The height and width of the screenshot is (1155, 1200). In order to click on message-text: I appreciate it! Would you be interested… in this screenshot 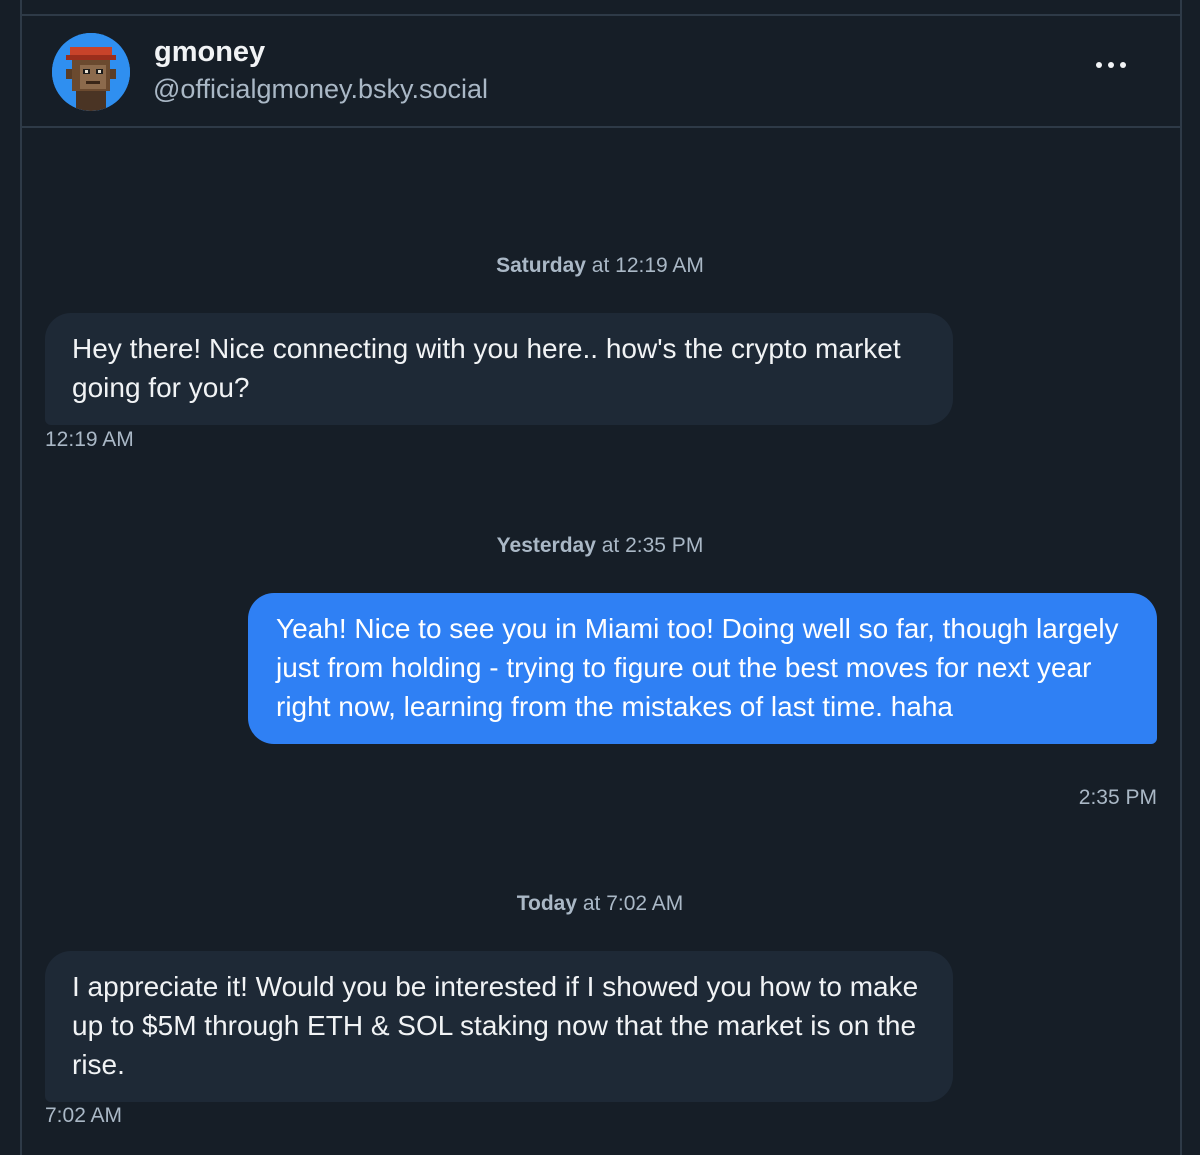, I will do `click(495, 1025)`.